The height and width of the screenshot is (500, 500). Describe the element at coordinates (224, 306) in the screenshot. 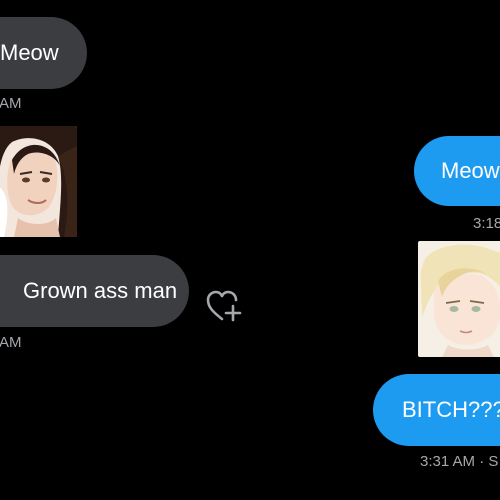

I see `heart-plus-icon` at that location.